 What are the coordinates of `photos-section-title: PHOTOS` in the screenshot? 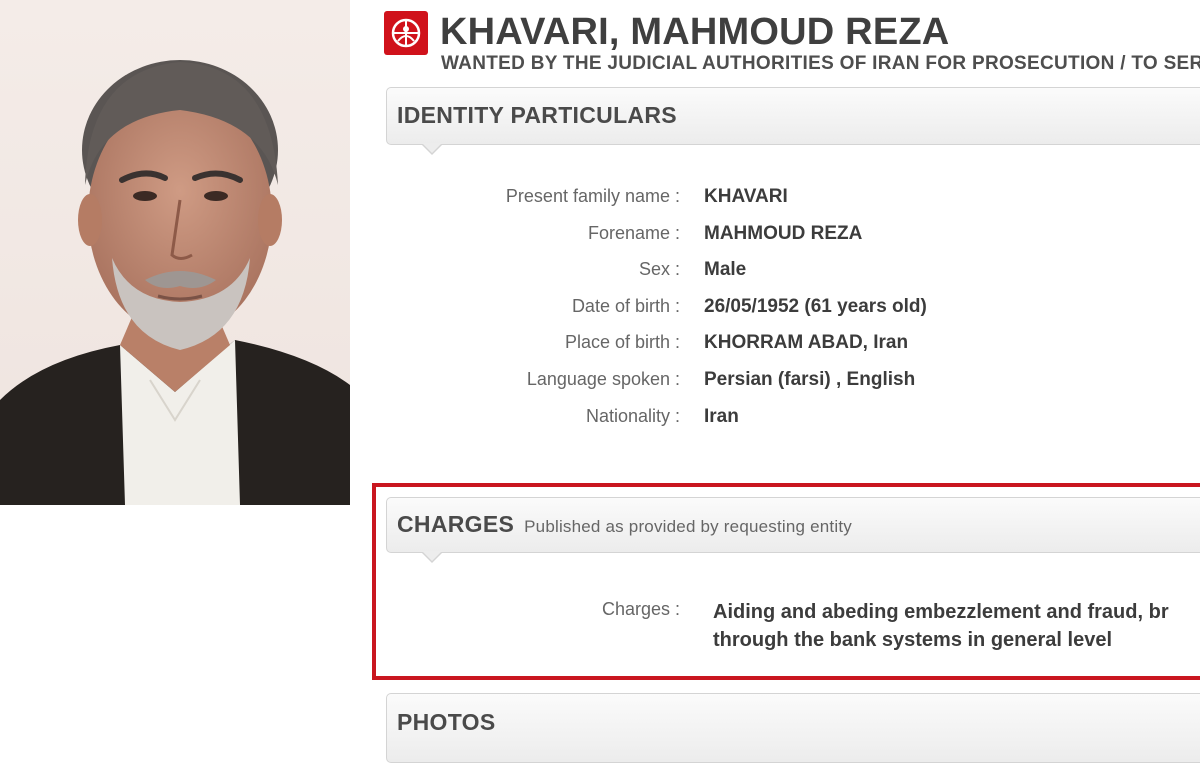 It's located at (446, 722).